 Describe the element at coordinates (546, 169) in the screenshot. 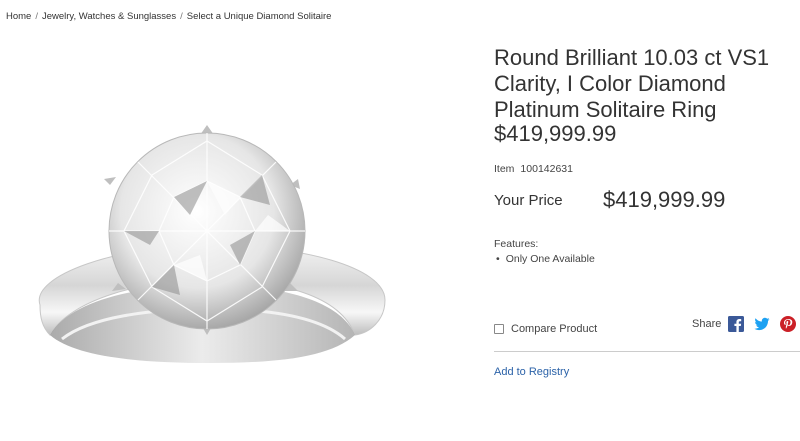

I see `item-number-value: 100142631` at that location.